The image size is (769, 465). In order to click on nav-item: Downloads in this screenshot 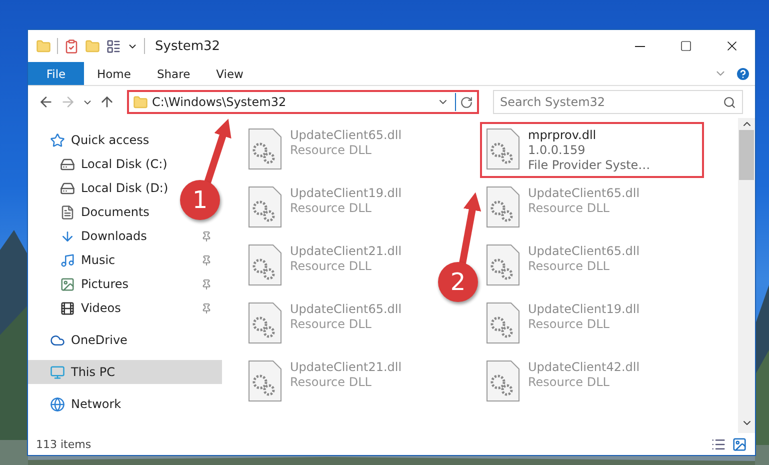, I will do `click(90, 236)`.